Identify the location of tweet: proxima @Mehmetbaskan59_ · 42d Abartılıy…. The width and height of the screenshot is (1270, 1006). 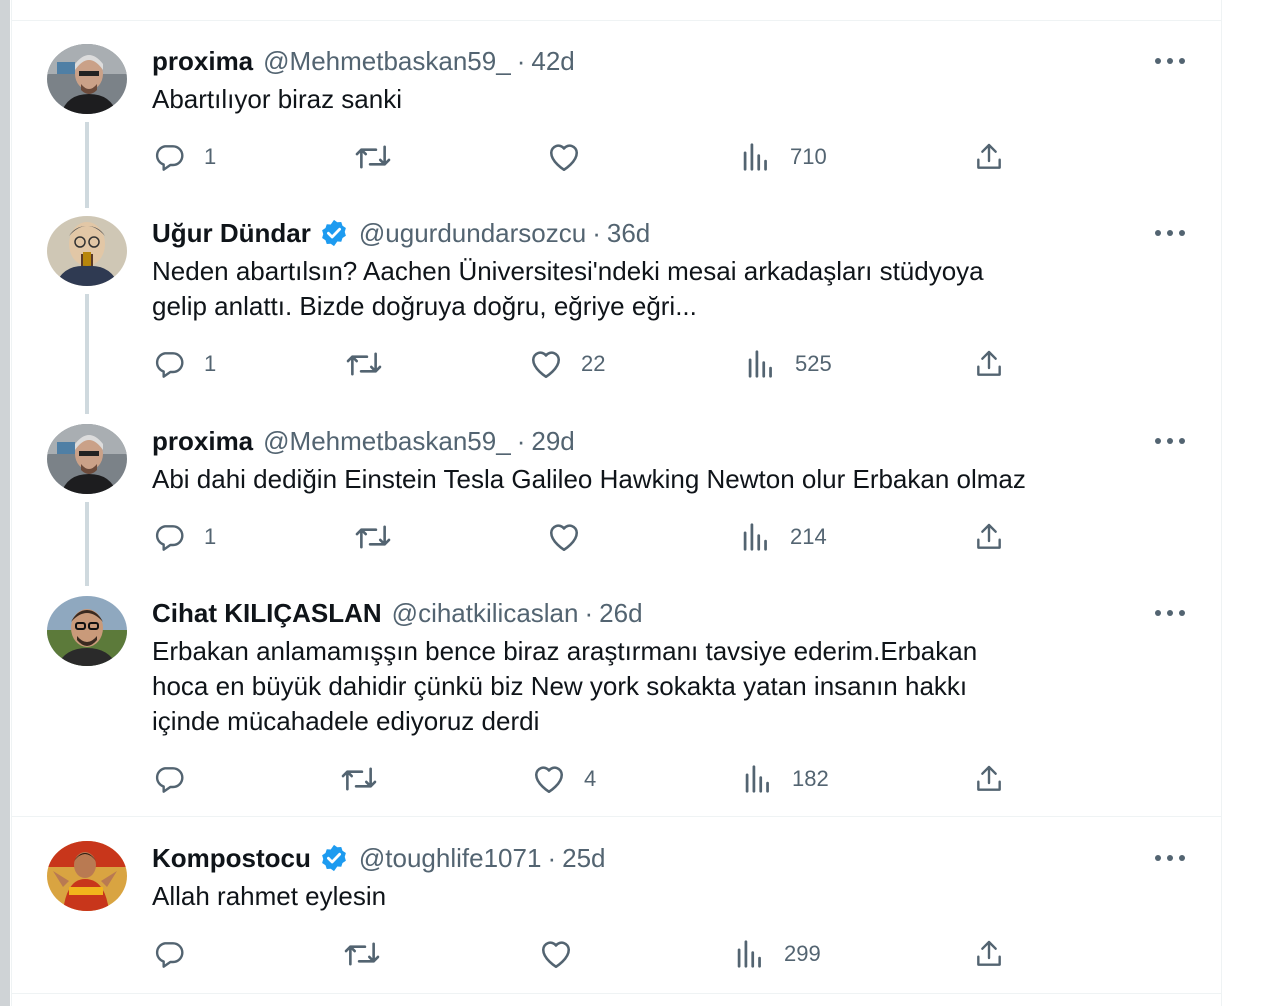
(616, 115).